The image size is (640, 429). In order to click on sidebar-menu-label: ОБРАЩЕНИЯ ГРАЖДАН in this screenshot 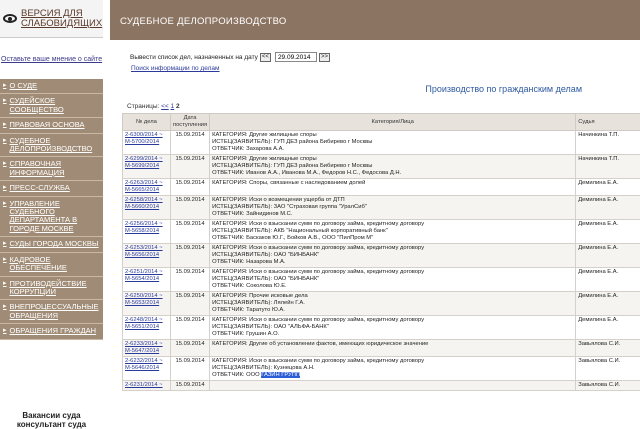, I will do `click(53, 330)`.